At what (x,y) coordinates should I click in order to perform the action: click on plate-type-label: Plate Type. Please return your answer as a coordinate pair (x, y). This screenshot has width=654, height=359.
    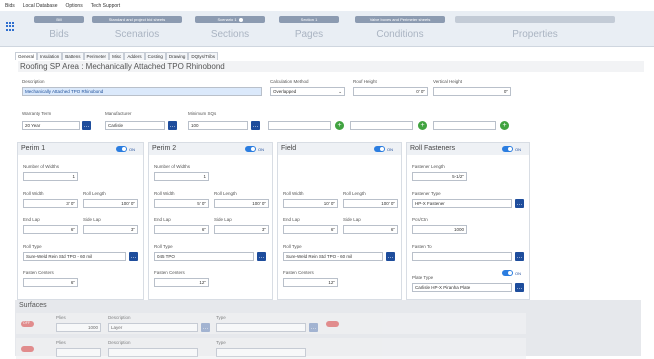
    Looking at the image, I should click on (423, 277).